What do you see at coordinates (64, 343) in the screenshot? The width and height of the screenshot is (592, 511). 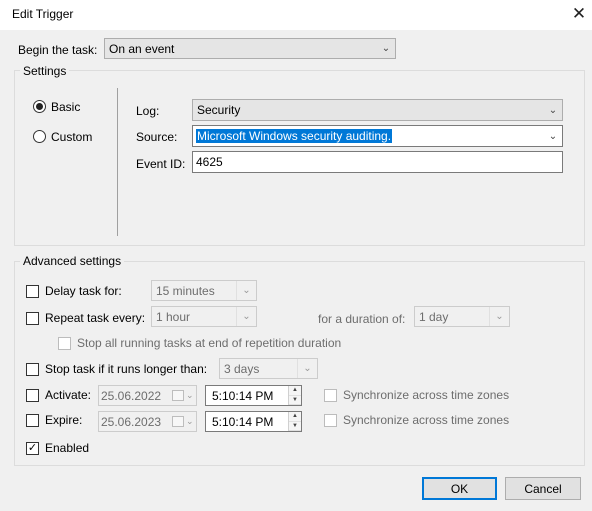 I see `stop-all-checkbox` at bounding box center [64, 343].